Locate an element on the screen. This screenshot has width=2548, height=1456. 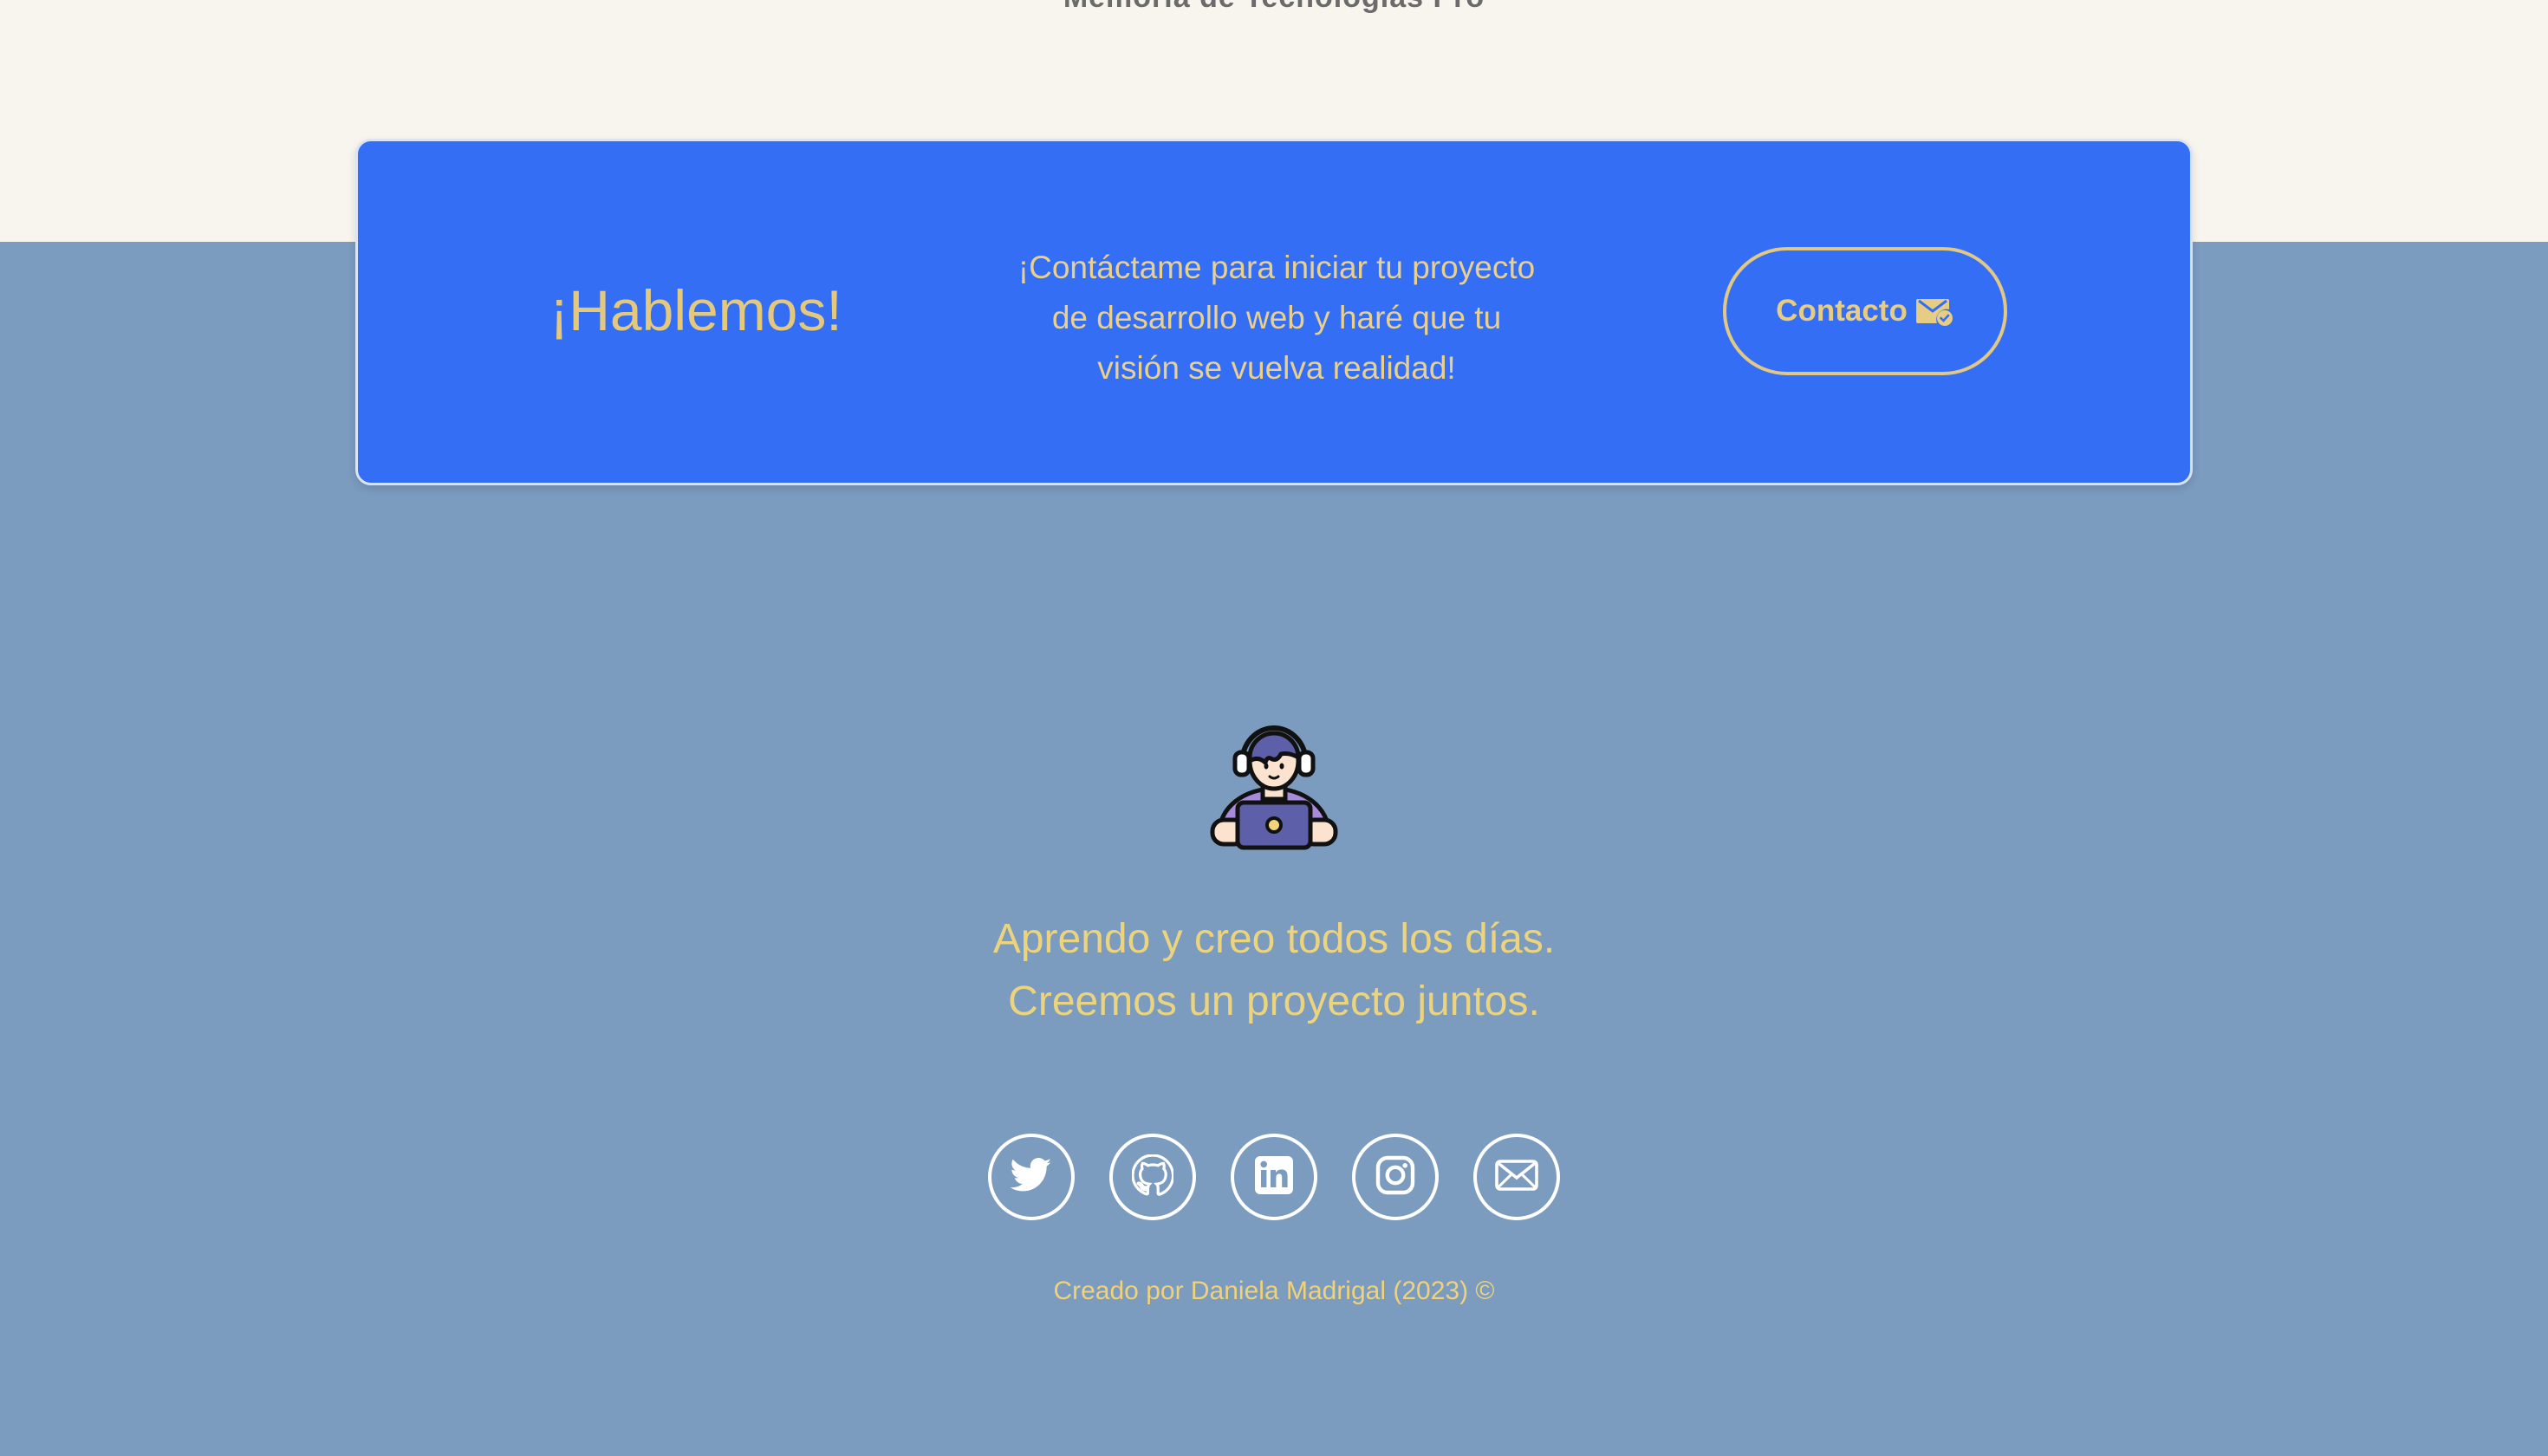
developer-avatar-icon is located at coordinates (1274, 784).